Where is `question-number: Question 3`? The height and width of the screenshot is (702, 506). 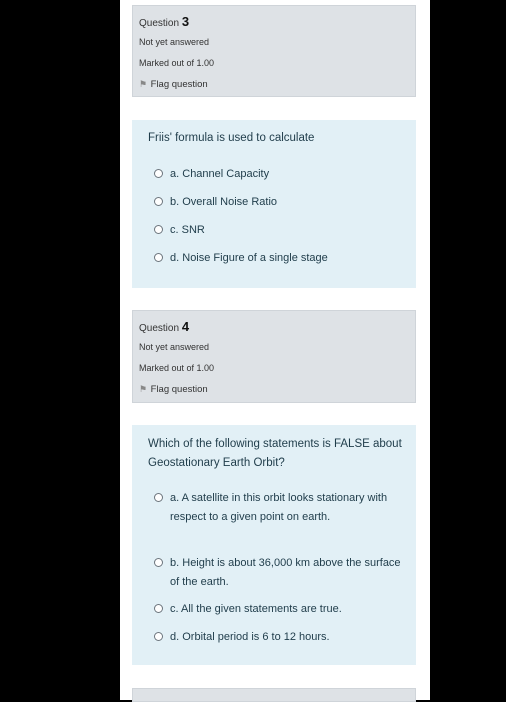 question-number: Question 3 is located at coordinates (164, 21).